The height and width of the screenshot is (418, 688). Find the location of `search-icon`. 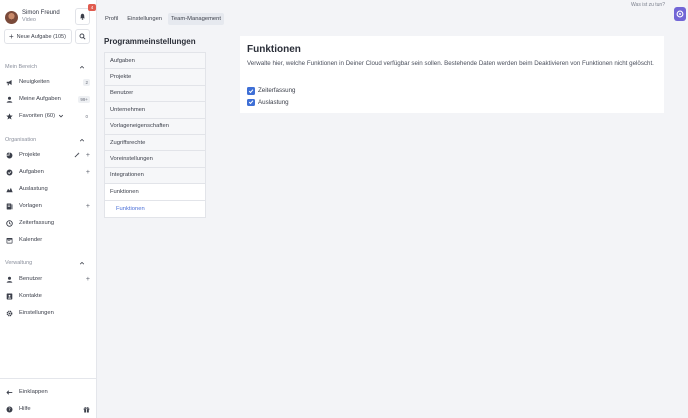

search-icon is located at coordinates (82, 36).